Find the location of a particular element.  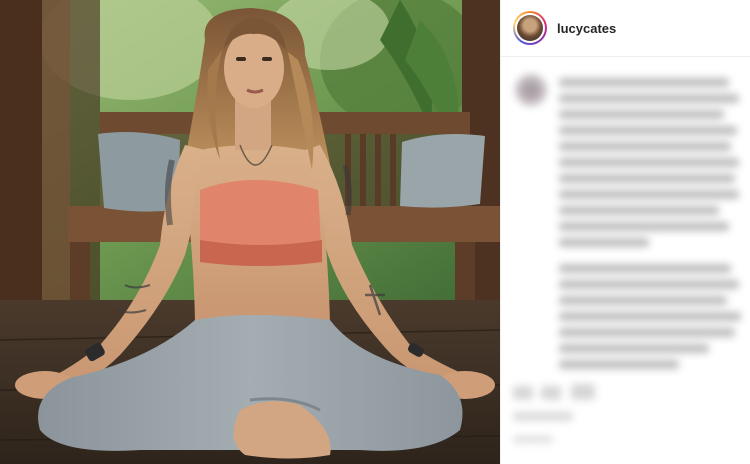

avatar is located at coordinates (530, 28).